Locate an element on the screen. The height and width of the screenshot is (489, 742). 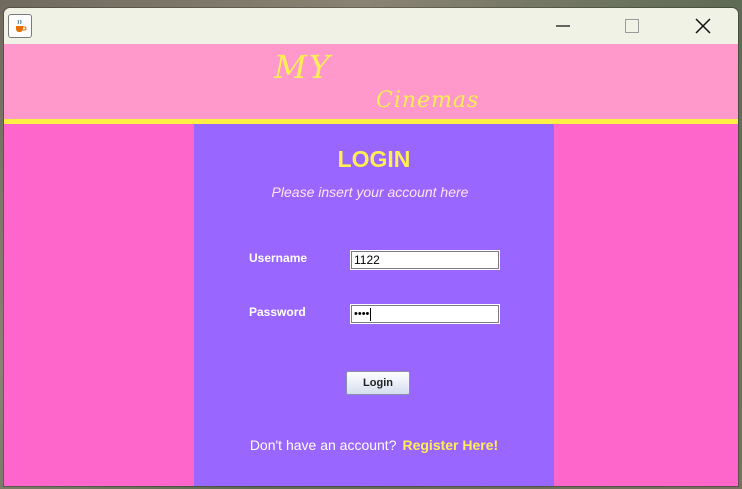
username-label: Username is located at coordinates (278, 258).